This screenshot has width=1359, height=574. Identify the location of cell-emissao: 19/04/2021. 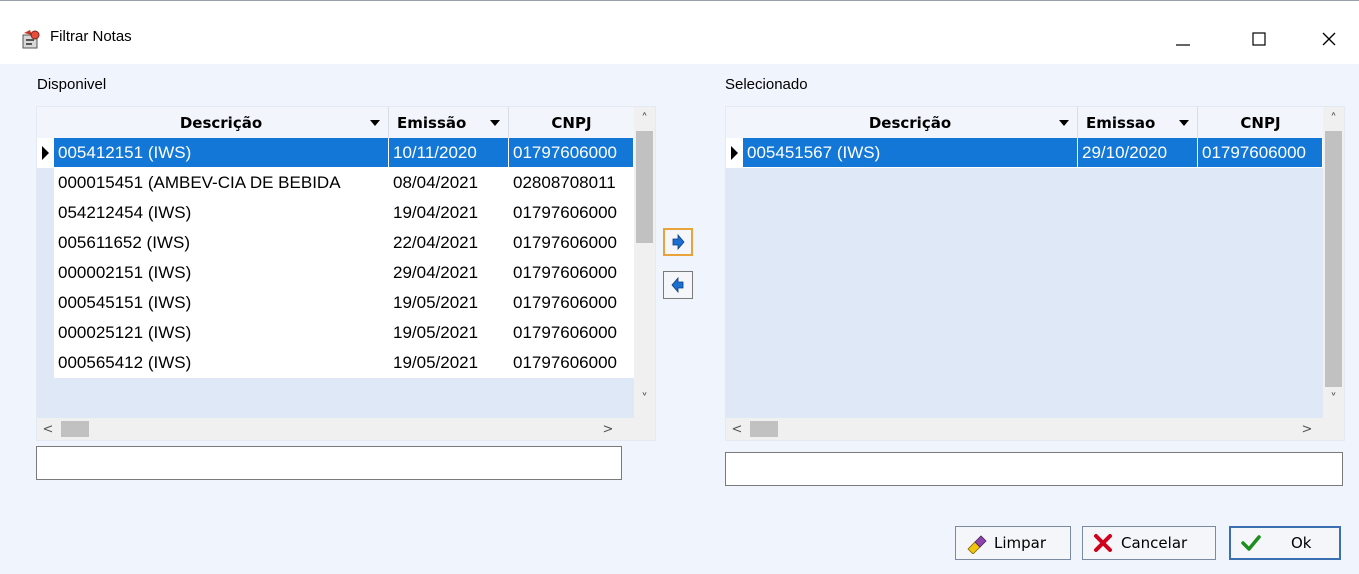
(449, 213).